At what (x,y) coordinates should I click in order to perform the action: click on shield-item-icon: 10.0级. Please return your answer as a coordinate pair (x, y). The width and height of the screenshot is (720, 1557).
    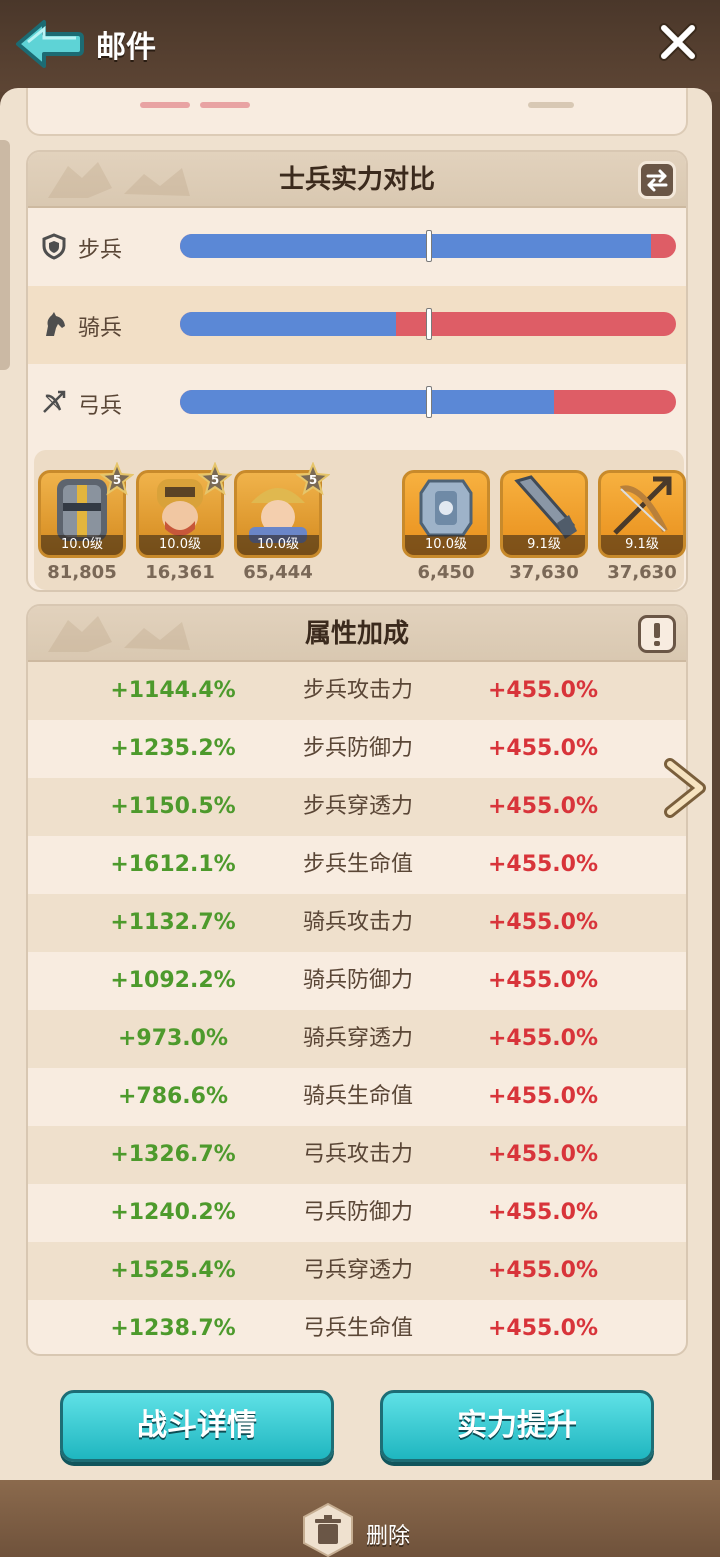
    Looking at the image, I should click on (446, 514).